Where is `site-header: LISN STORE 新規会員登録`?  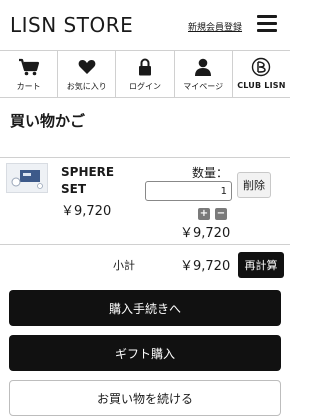 site-header: LISN STORE 新規会員登録 is located at coordinates (145, 25).